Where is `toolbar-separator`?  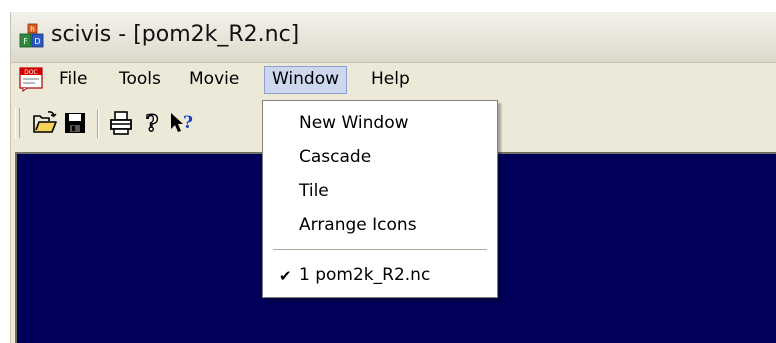 toolbar-separator is located at coordinates (97, 124).